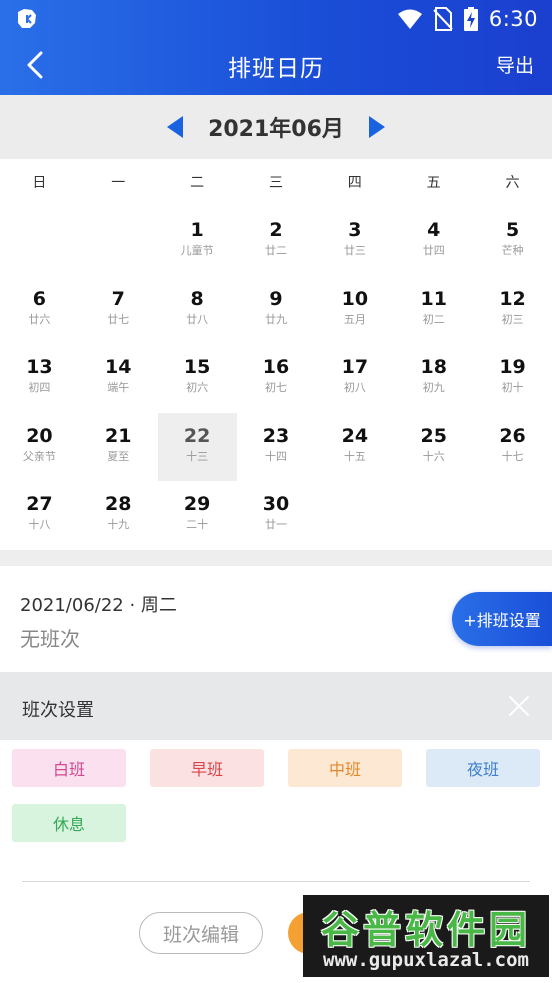 The height and width of the screenshot is (983, 552). I want to click on calendar-day: 11 初二, so click(433, 310).